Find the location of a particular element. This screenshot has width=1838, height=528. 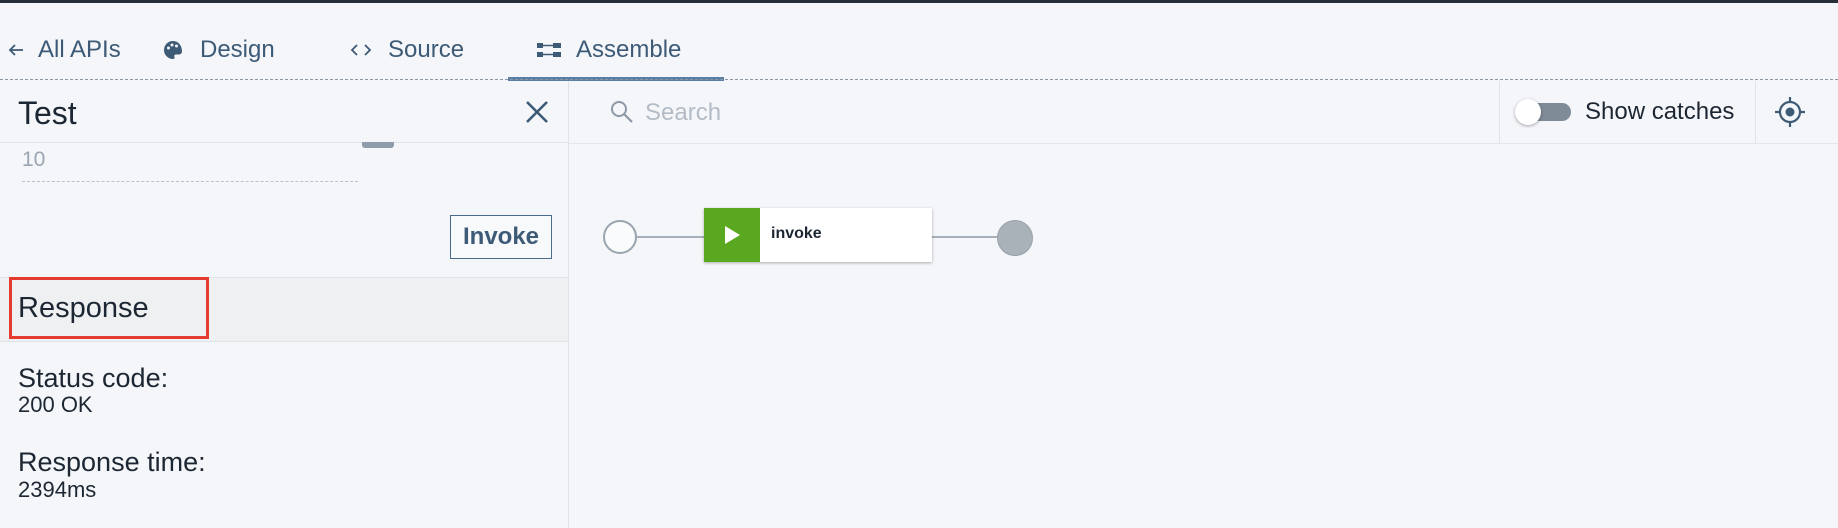

response-highlight-box is located at coordinates (109, 308).